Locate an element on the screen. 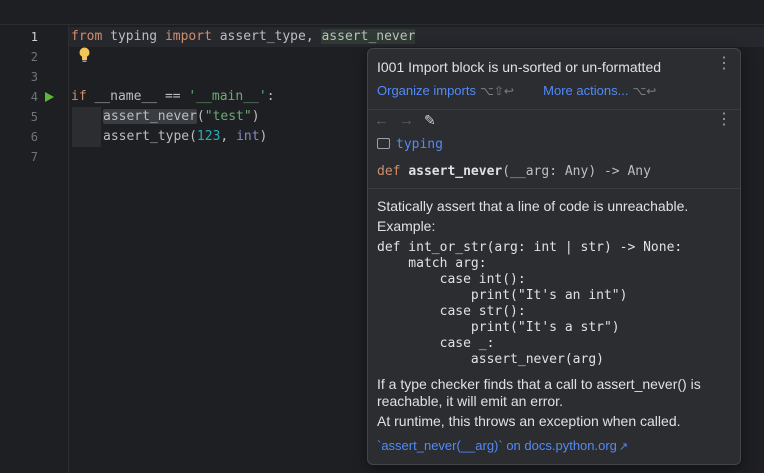 The height and width of the screenshot is (473, 764). quick-fix-actions: Organize imports ⌥⇧↩ More actions... ⌥↩ is located at coordinates (516, 90).